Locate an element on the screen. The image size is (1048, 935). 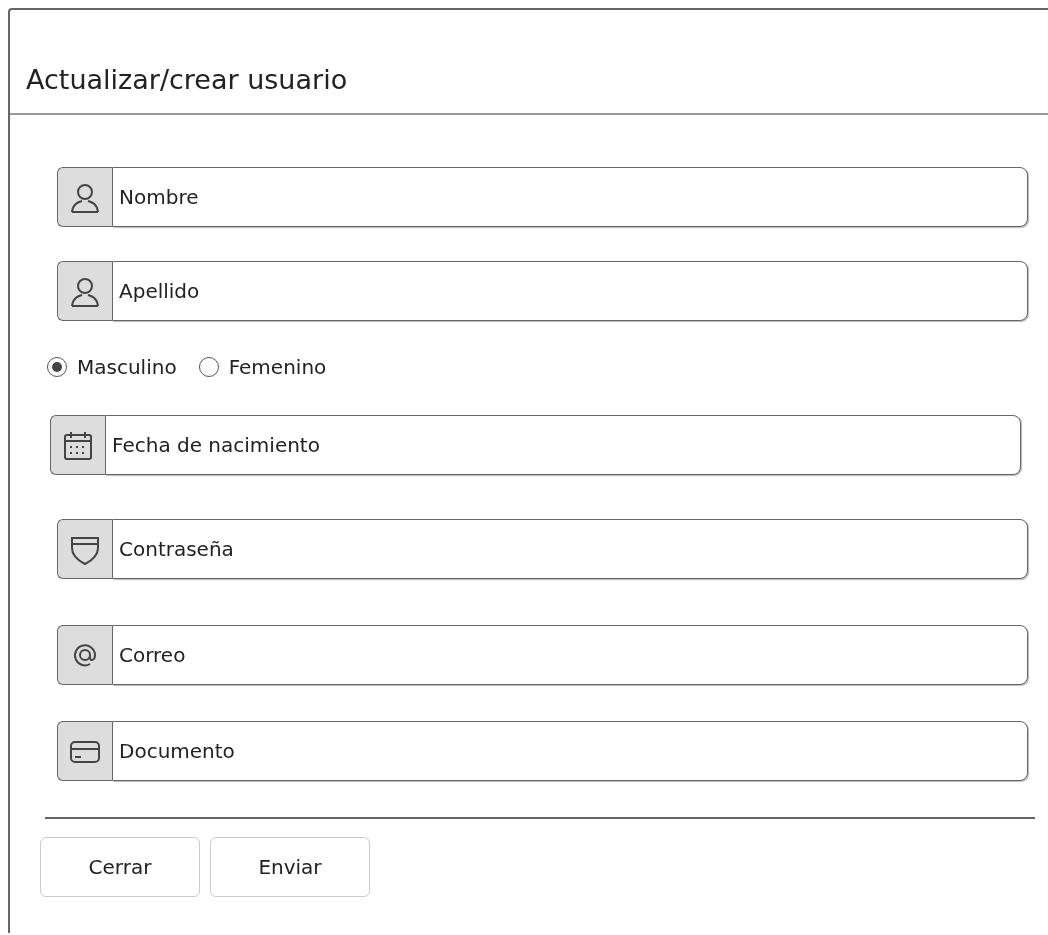
text-field: Documento is located at coordinates (570, 751).